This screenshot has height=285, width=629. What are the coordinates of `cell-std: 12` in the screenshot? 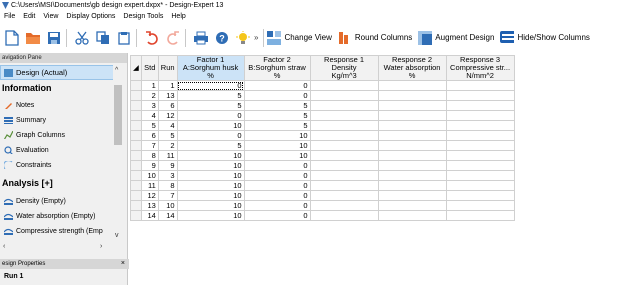 It's located at (149, 195).